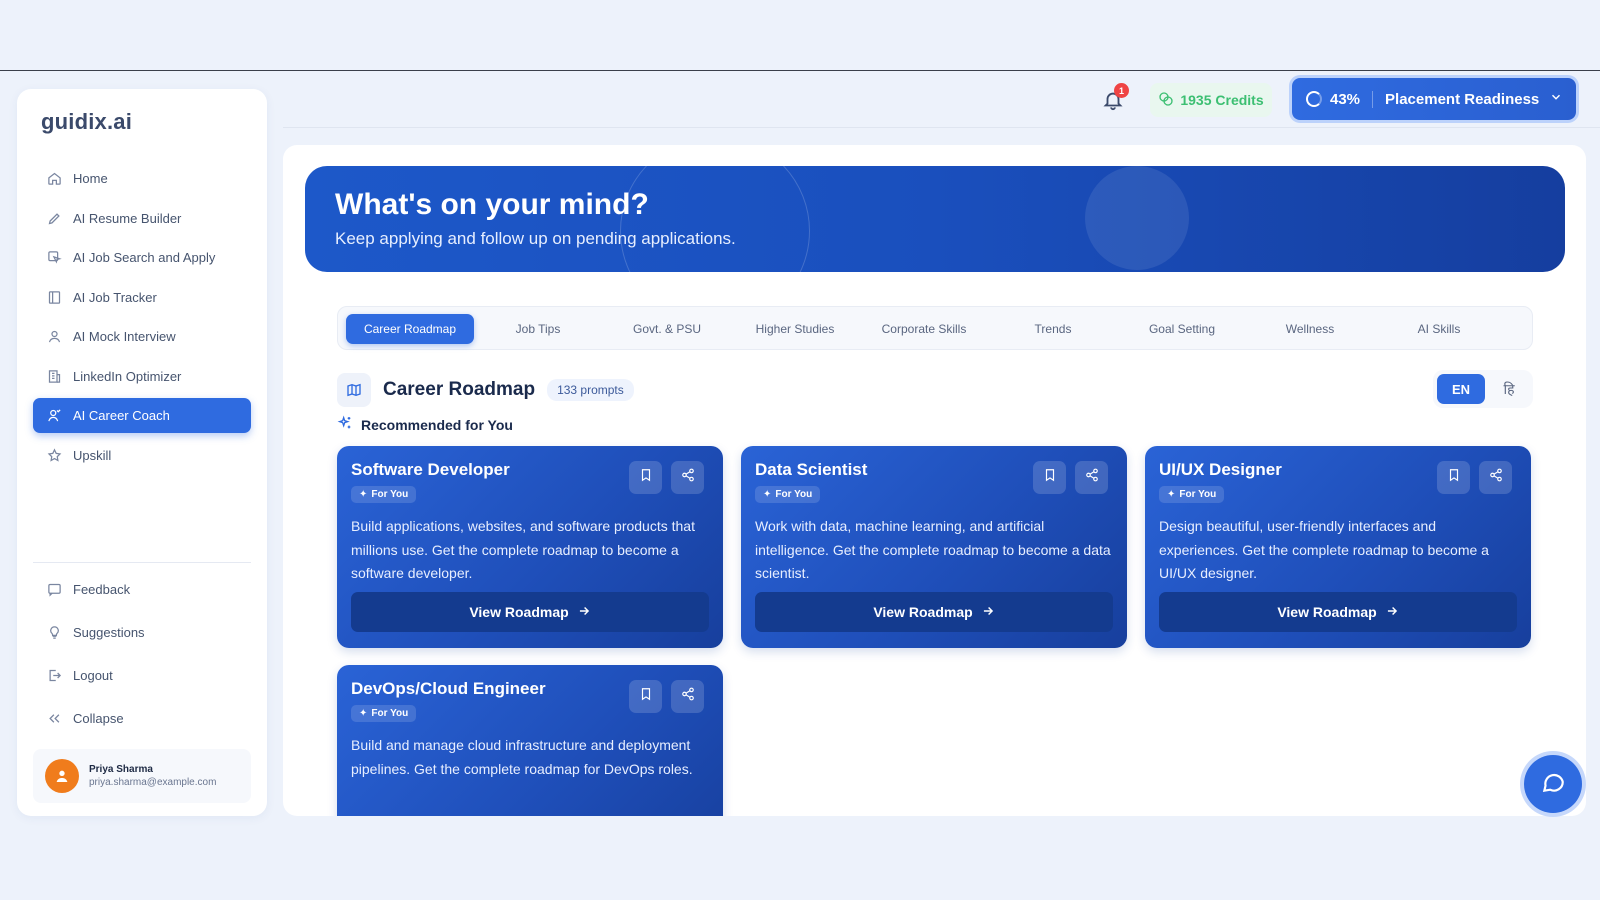 The image size is (1600, 900). What do you see at coordinates (102, 589) in the screenshot?
I see `sidebar-item-label: Feedback` at bounding box center [102, 589].